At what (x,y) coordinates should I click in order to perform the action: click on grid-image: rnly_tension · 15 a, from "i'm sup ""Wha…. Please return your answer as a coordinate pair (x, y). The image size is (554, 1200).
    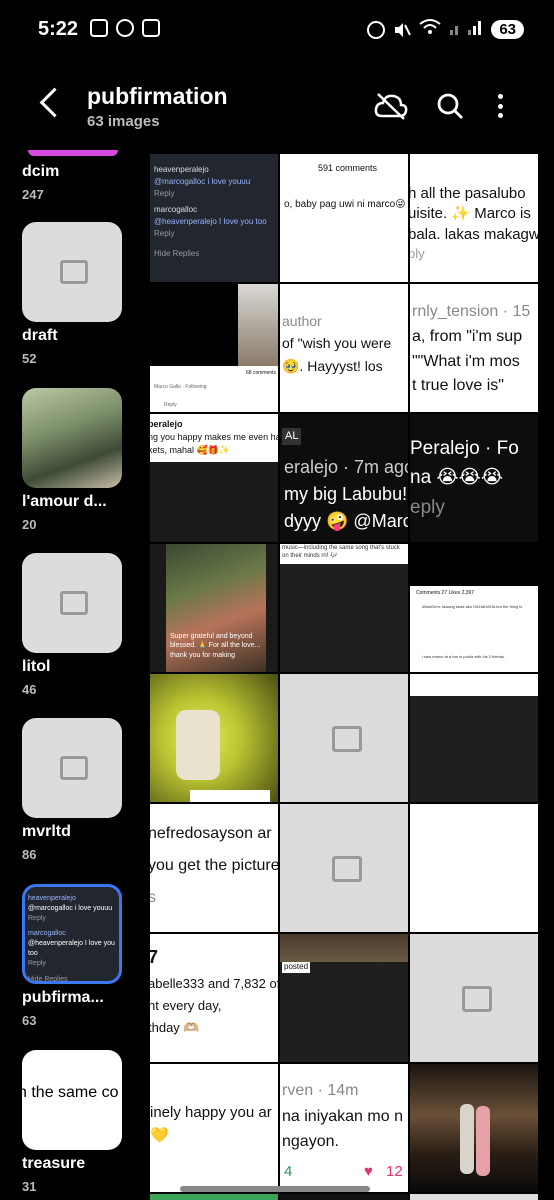
    Looking at the image, I should click on (474, 348).